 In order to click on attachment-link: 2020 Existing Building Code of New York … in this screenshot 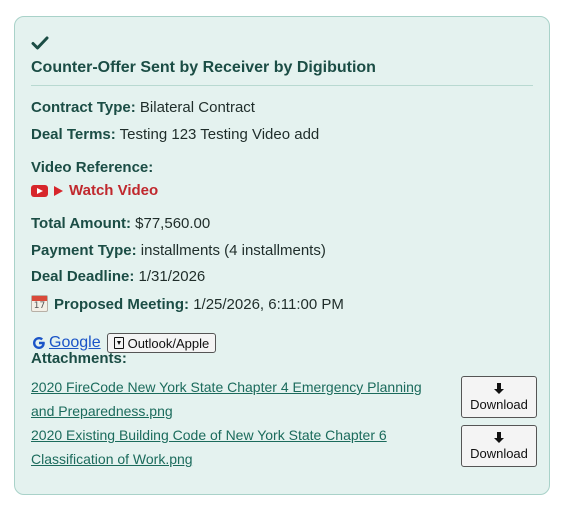, I will do `click(231, 447)`.